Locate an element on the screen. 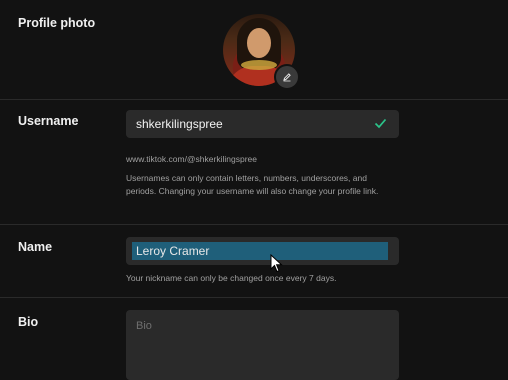 Image resolution: width=508 pixels, height=380 pixels. username-input: shkerkilingspree is located at coordinates (262, 124).